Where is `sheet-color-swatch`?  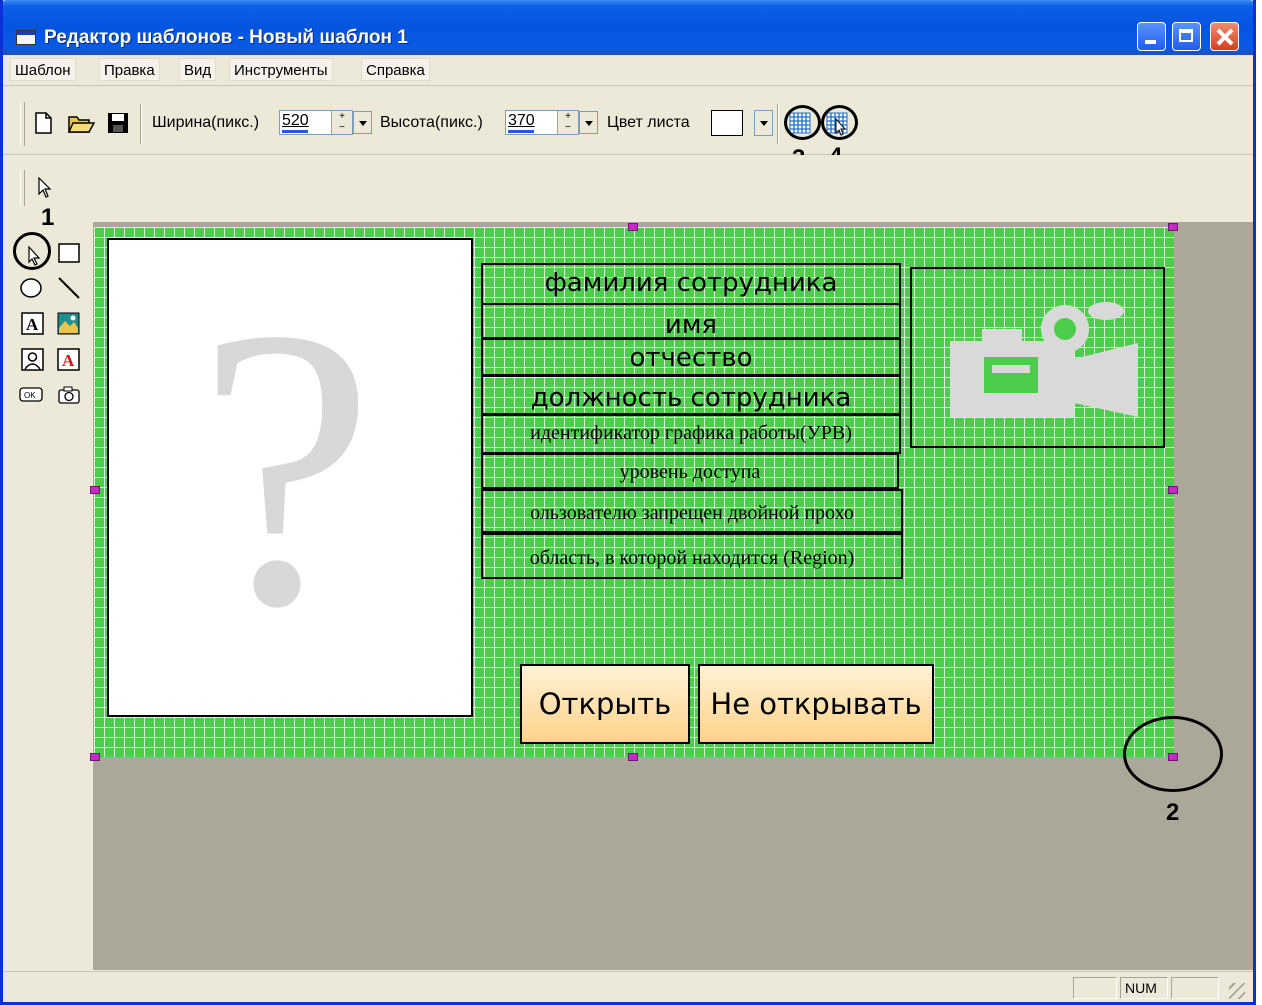 sheet-color-swatch is located at coordinates (727, 123).